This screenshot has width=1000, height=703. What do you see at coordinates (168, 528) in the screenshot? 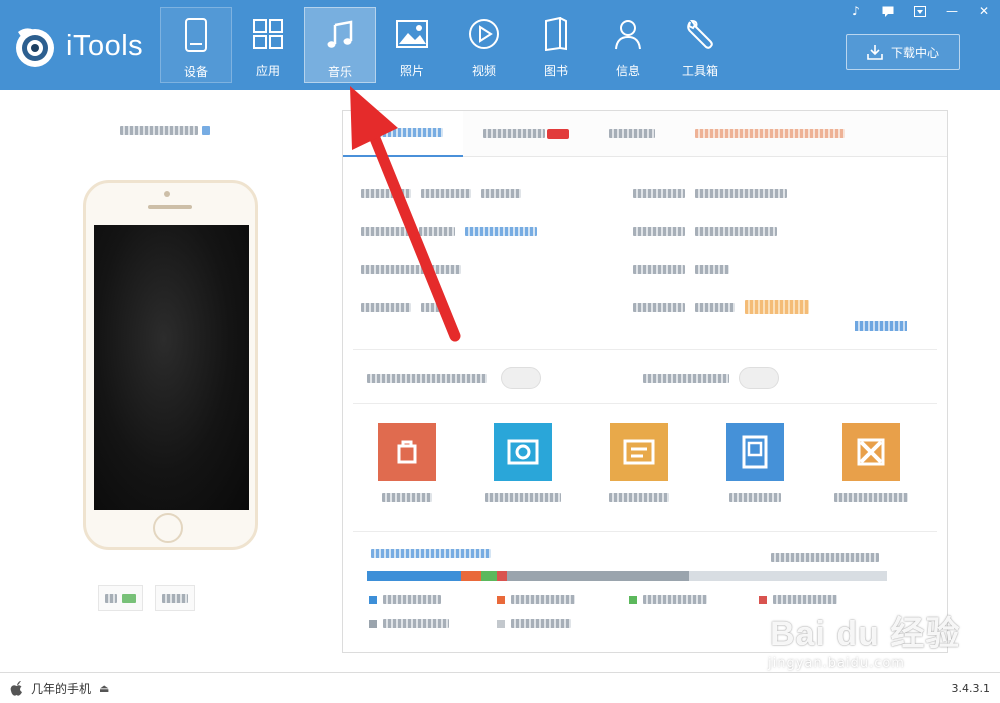
I see `phone-home-button` at bounding box center [168, 528].